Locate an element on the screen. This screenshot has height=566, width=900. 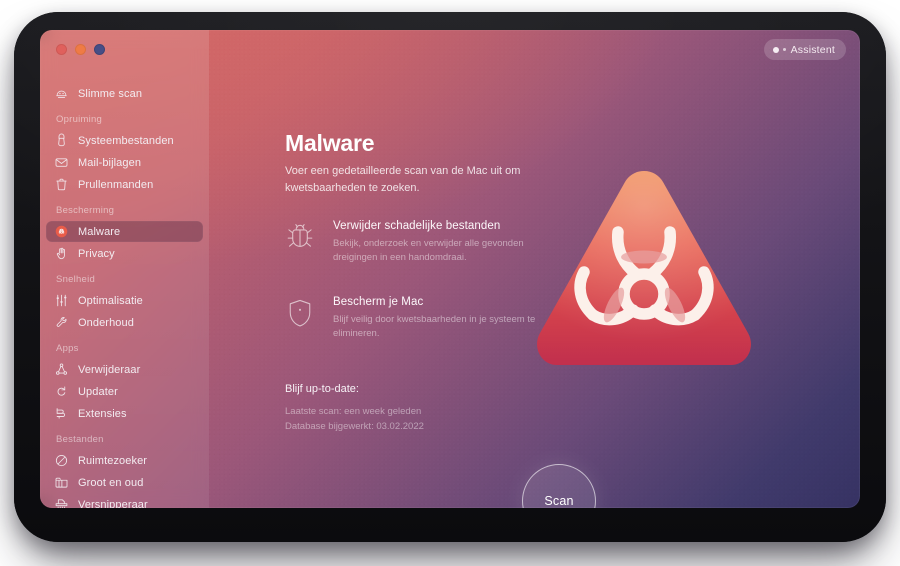
close-button is located at coordinates (61, 49).